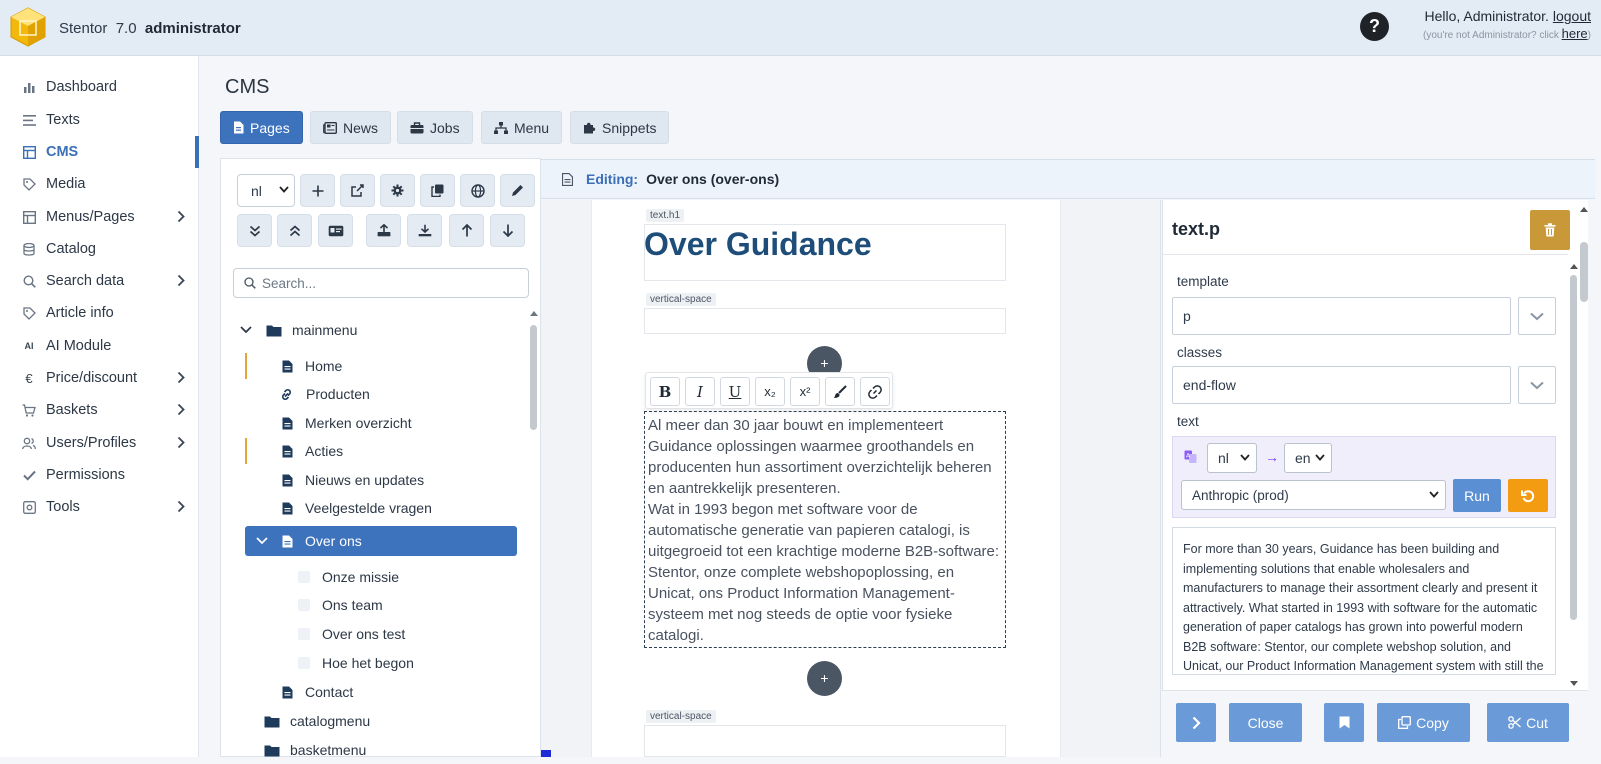 This screenshot has width=1601, height=764. Describe the element at coordinates (312, 451) in the screenshot. I see `tree-node-acties: Acties` at that location.